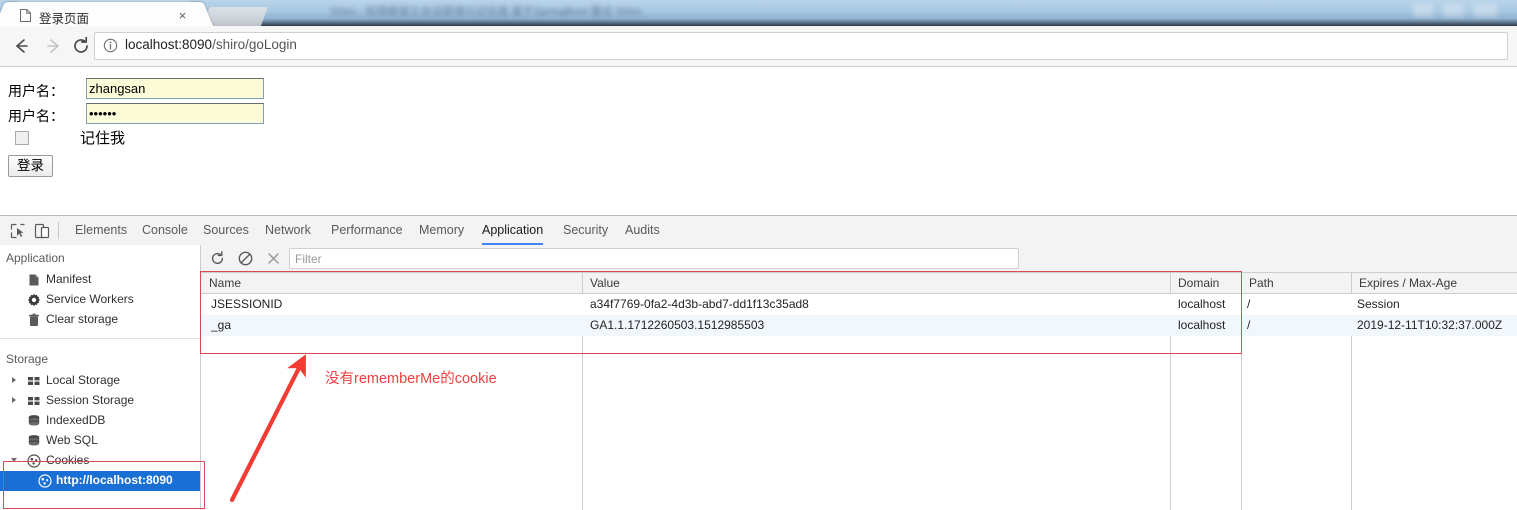 The height and width of the screenshot is (510, 1517). Describe the element at coordinates (42, 231) in the screenshot. I see `device-toolbar-icon` at that location.